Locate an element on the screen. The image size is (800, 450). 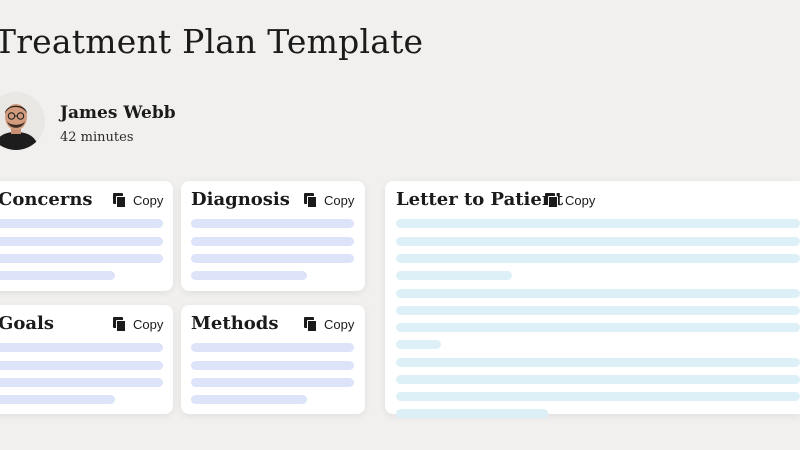
diagnosis-card: Diagnosis Copy is located at coordinates (273, 236).